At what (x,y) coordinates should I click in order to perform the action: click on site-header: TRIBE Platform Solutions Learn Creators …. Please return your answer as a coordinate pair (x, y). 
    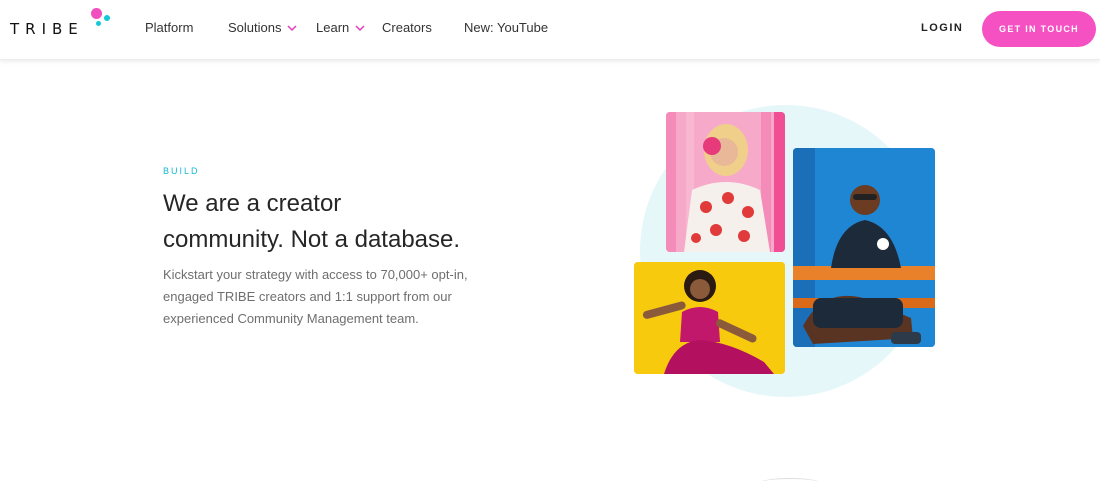
    Looking at the image, I should click on (550, 30).